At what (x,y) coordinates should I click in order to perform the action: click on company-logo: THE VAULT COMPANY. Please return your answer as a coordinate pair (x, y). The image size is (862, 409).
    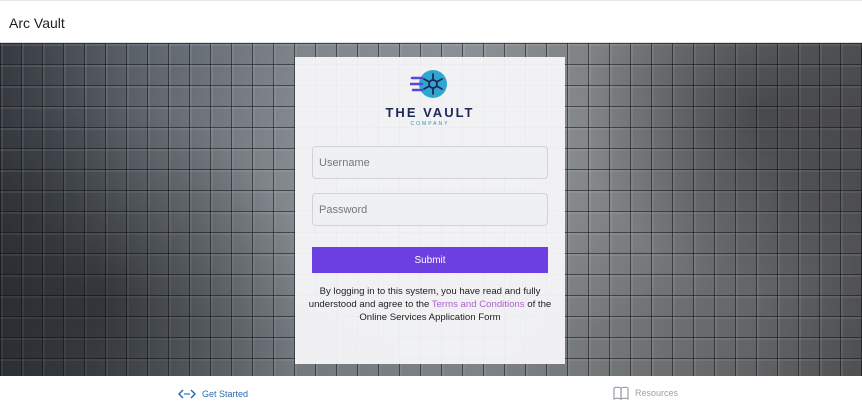
    Looking at the image, I should click on (430, 98).